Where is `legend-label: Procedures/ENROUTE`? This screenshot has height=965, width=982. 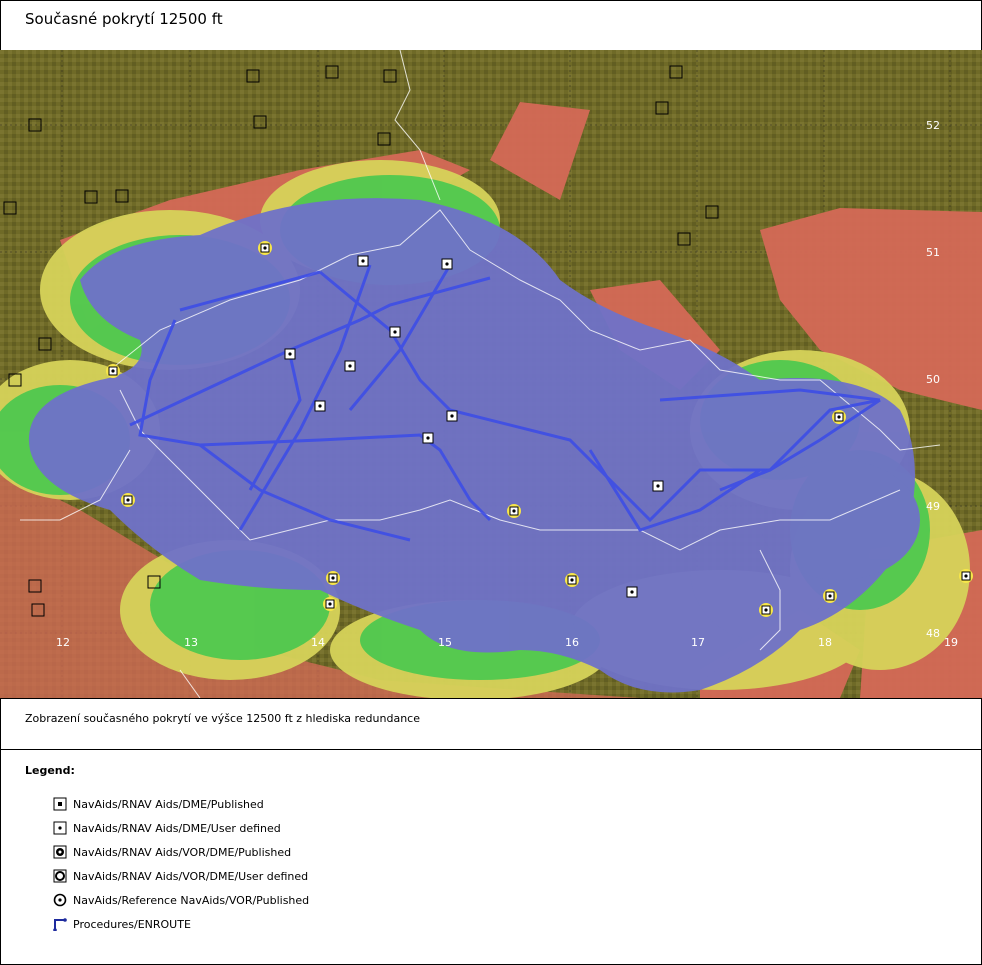 legend-label: Procedures/ENROUTE is located at coordinates (132, 924).